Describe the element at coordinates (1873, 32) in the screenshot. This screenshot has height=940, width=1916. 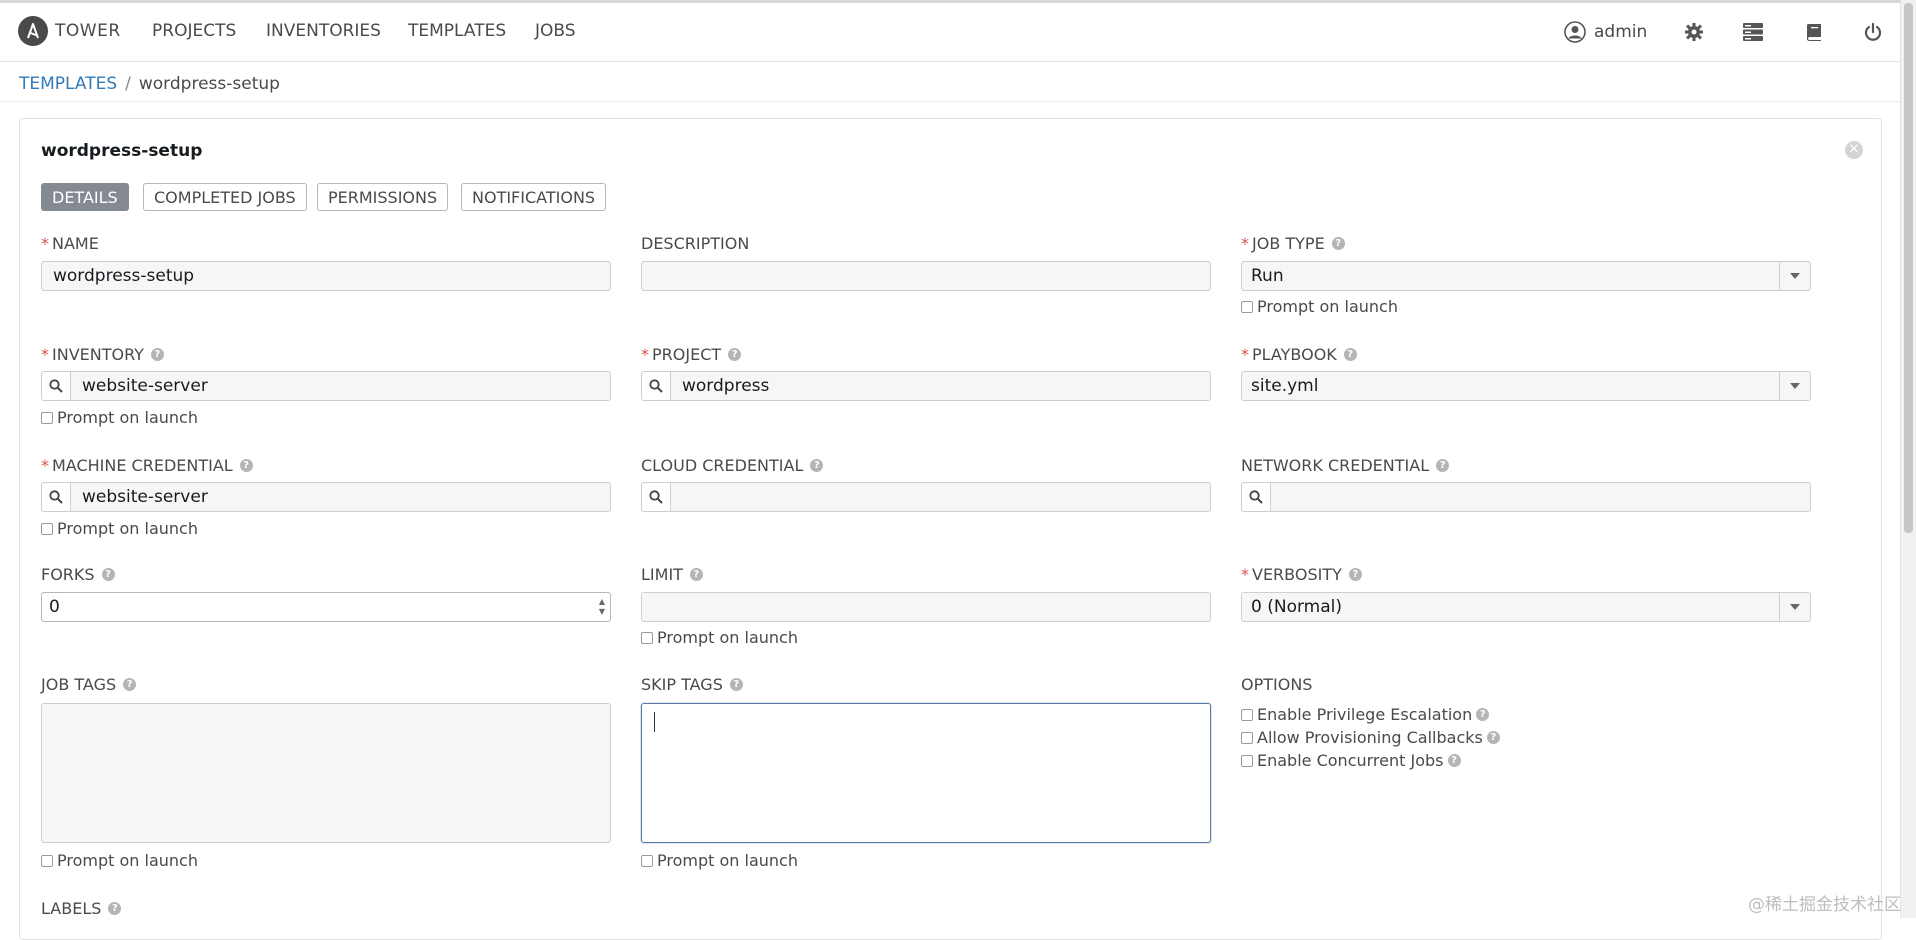
I see `power-icon` at that location.